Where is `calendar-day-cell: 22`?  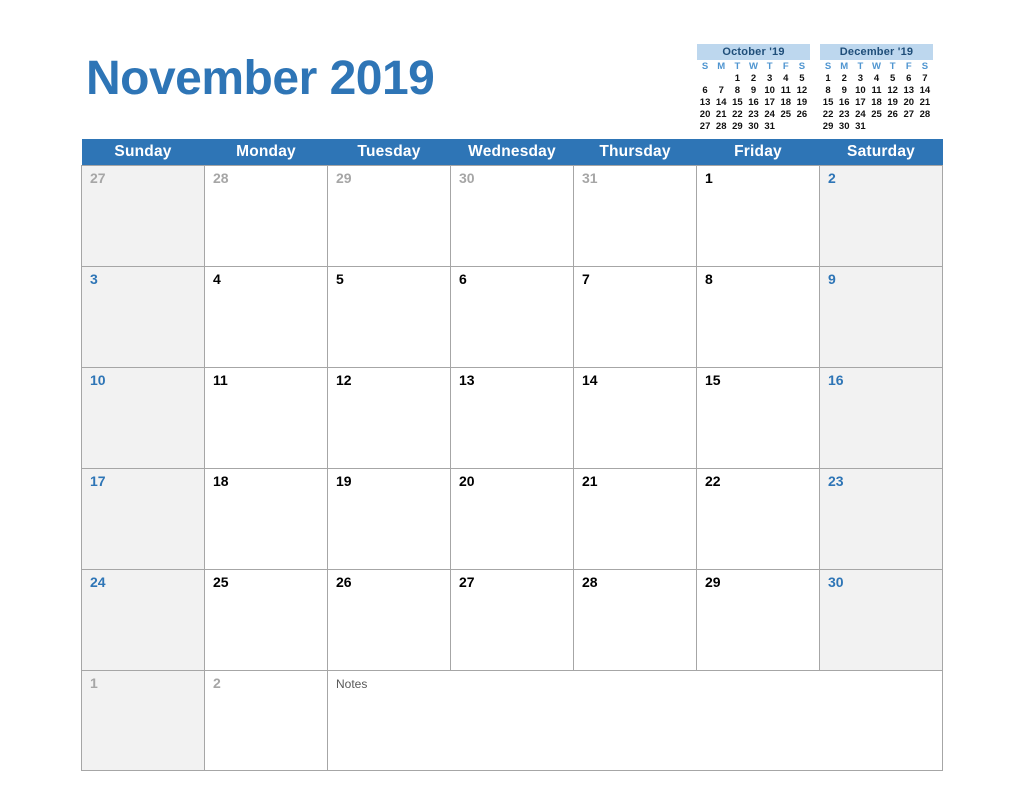 calendar-day-cell: 22 is located at coordinates (758, 519).